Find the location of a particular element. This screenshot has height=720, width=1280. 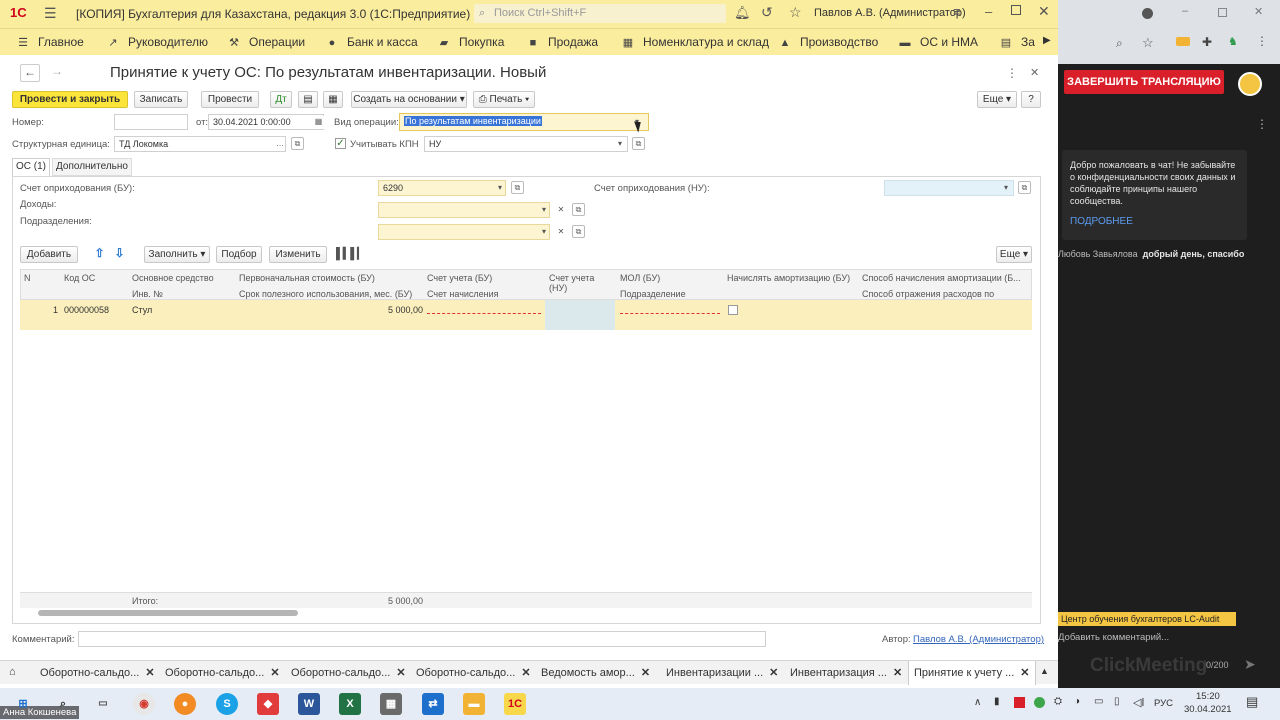

send-icon: ➤ is located at coordinates (1250, 664).